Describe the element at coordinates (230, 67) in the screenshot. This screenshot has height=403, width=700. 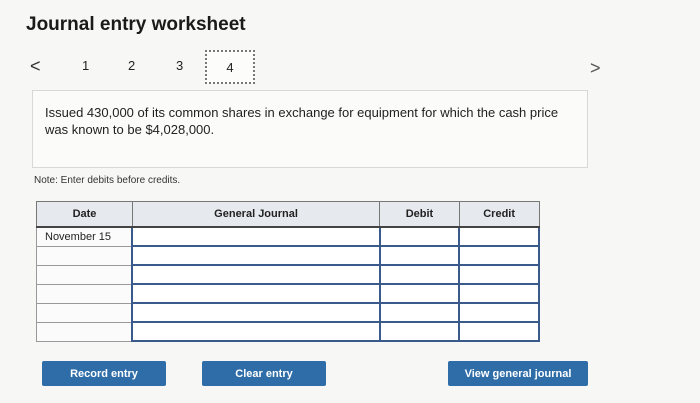
I see `step-4-active: 4` at that location.